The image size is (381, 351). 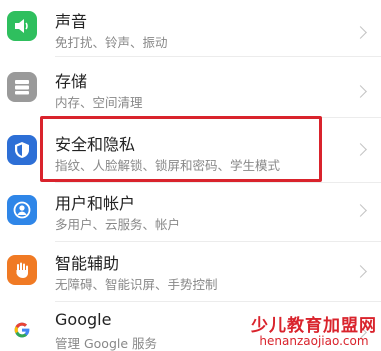 I want to click on speaker-icon, so click(x=22, y=26).